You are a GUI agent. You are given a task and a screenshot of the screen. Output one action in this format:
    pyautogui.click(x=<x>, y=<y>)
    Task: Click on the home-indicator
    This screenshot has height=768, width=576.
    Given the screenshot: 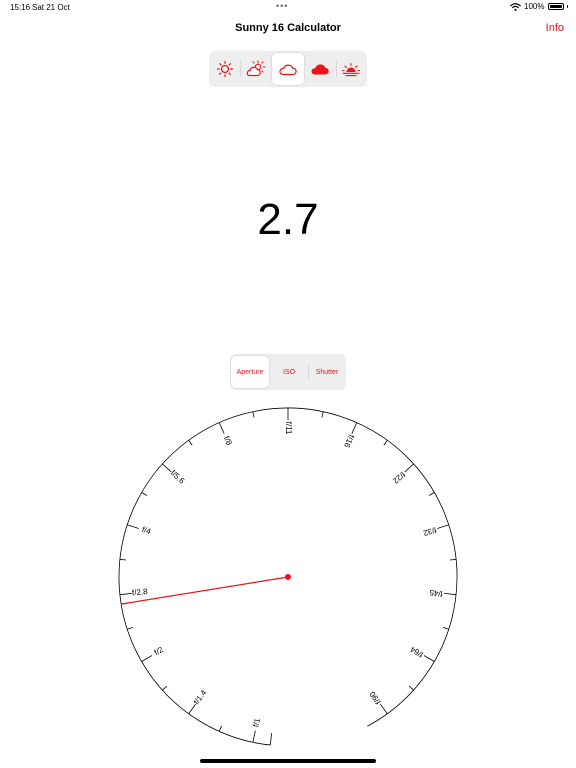 What is the action you would take?
    pyautogui.click(x=288, y=761)
    